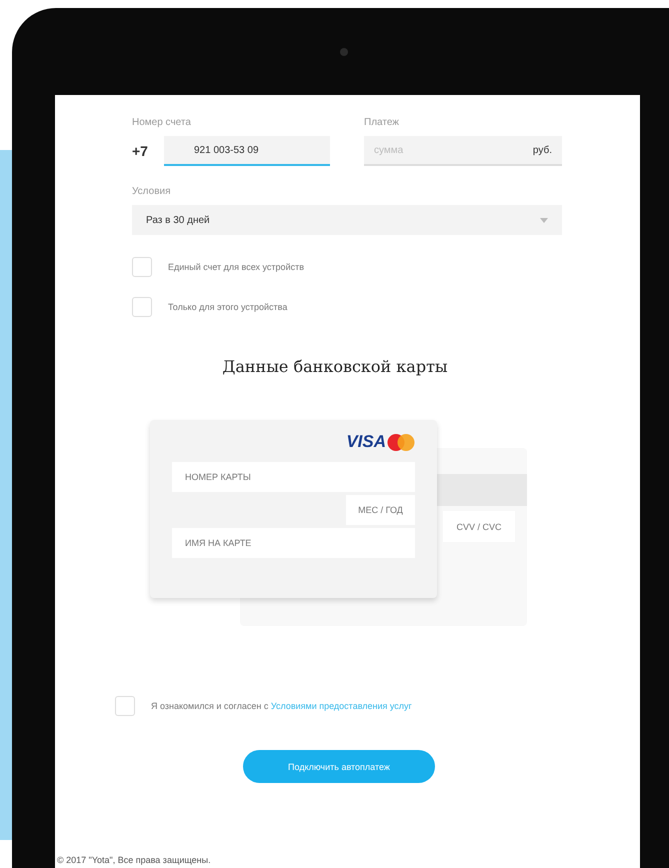  Describe the element at coordinates (293, 543) in the screenshot. I see `cardholder-field: ИМЯ НА КАРТЕ` at that location.